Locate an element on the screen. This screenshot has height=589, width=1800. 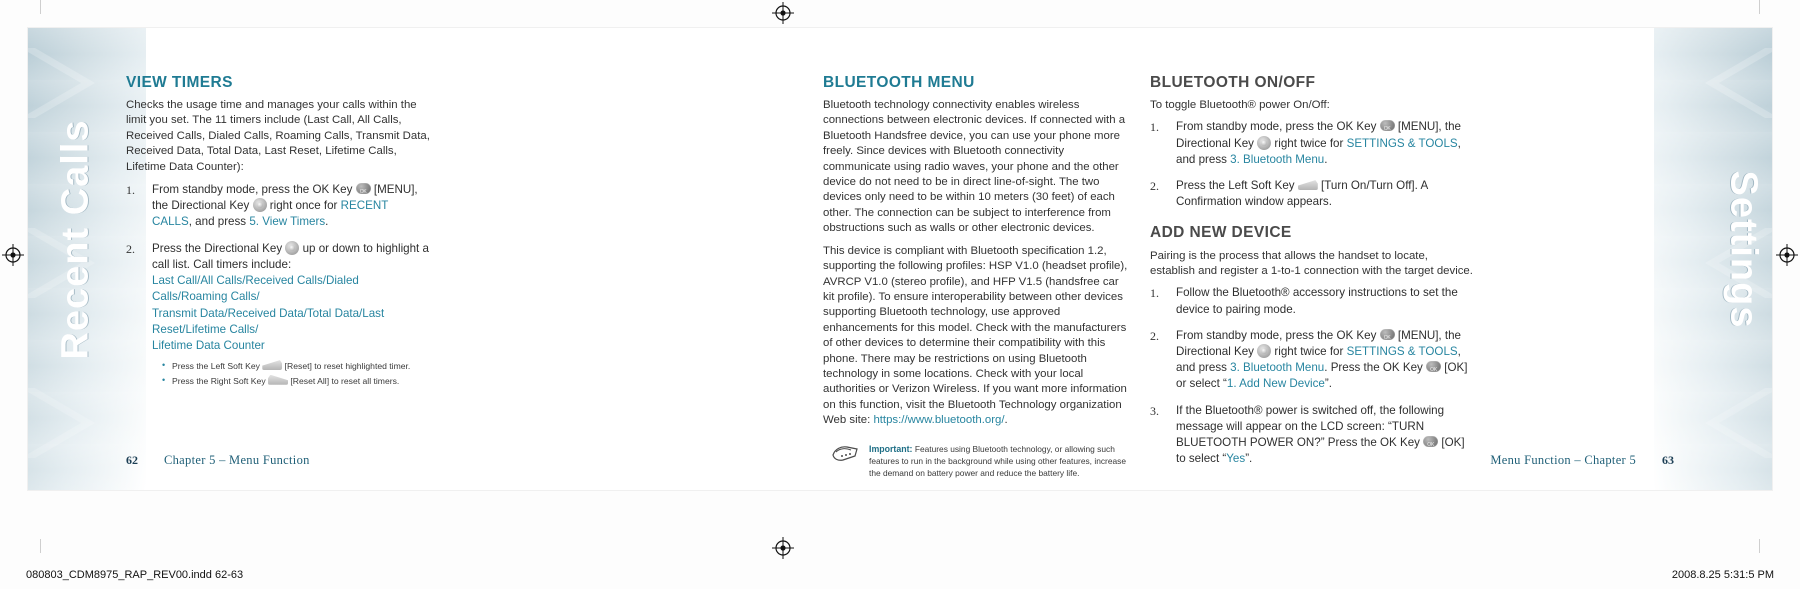
bluetooth-menu-heading: BLUETOOTH MENU is located at coordinates (899, 82).